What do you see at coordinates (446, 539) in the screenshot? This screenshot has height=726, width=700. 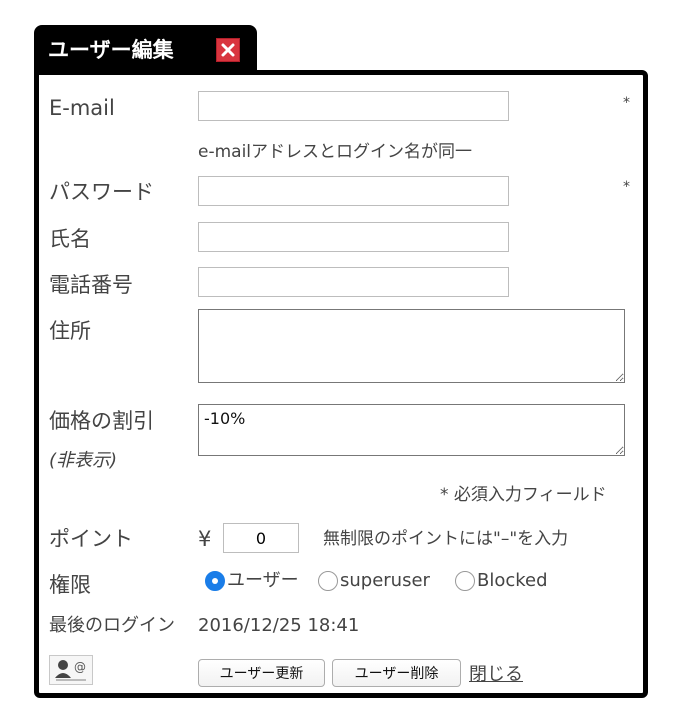 I see `points-note: 無制限のポイントには"–"を入力` at bounding box center [446, 539].